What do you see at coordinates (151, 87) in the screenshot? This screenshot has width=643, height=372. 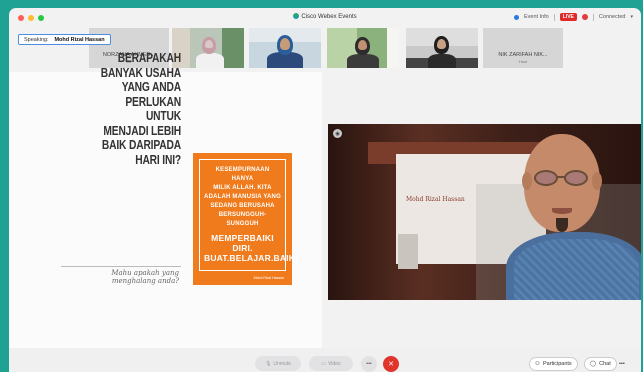 I see `slide-question-line: YANG ANDA` at bounding box center [151, 87].